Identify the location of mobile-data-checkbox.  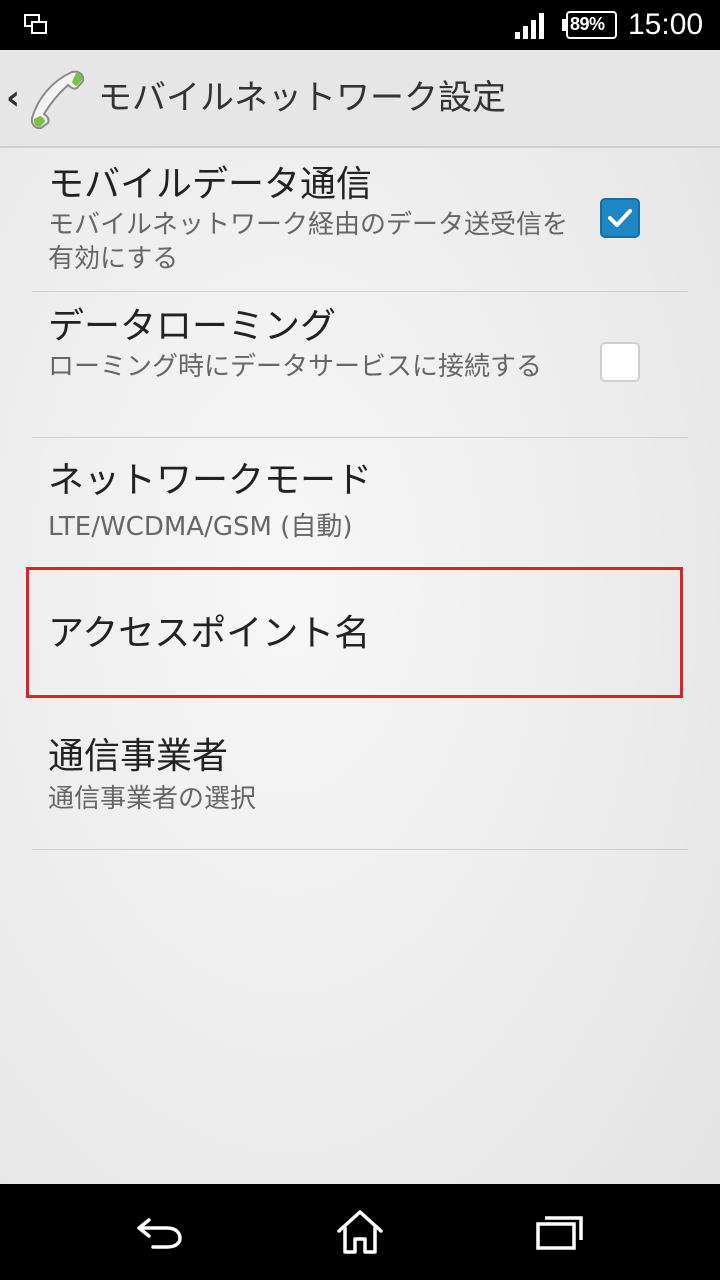
(620, 218).